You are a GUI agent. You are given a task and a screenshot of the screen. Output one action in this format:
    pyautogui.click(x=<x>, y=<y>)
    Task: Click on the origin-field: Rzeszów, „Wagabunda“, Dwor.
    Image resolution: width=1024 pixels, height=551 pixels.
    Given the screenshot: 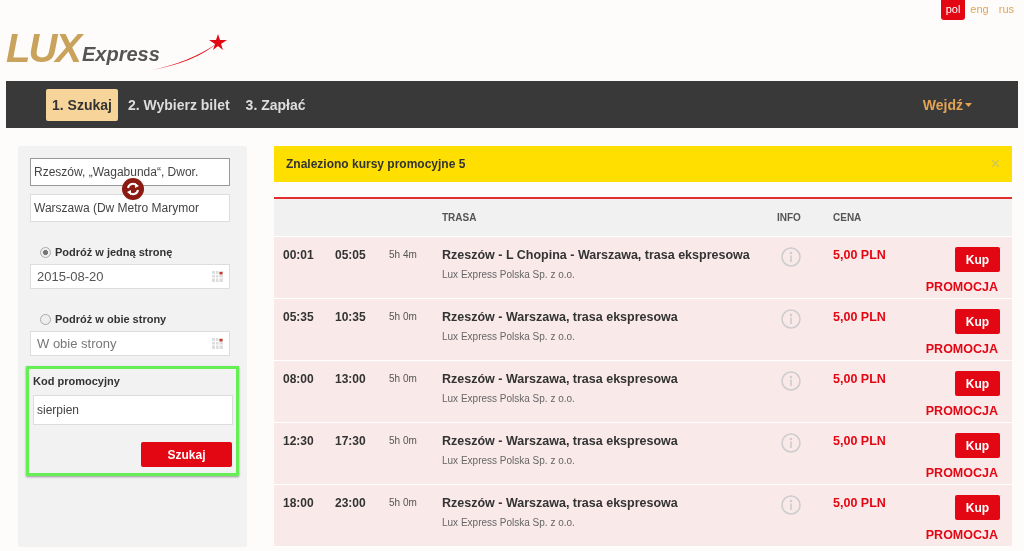 What is the action you would take?
    pyautogui.click(x=130, y=172)
    